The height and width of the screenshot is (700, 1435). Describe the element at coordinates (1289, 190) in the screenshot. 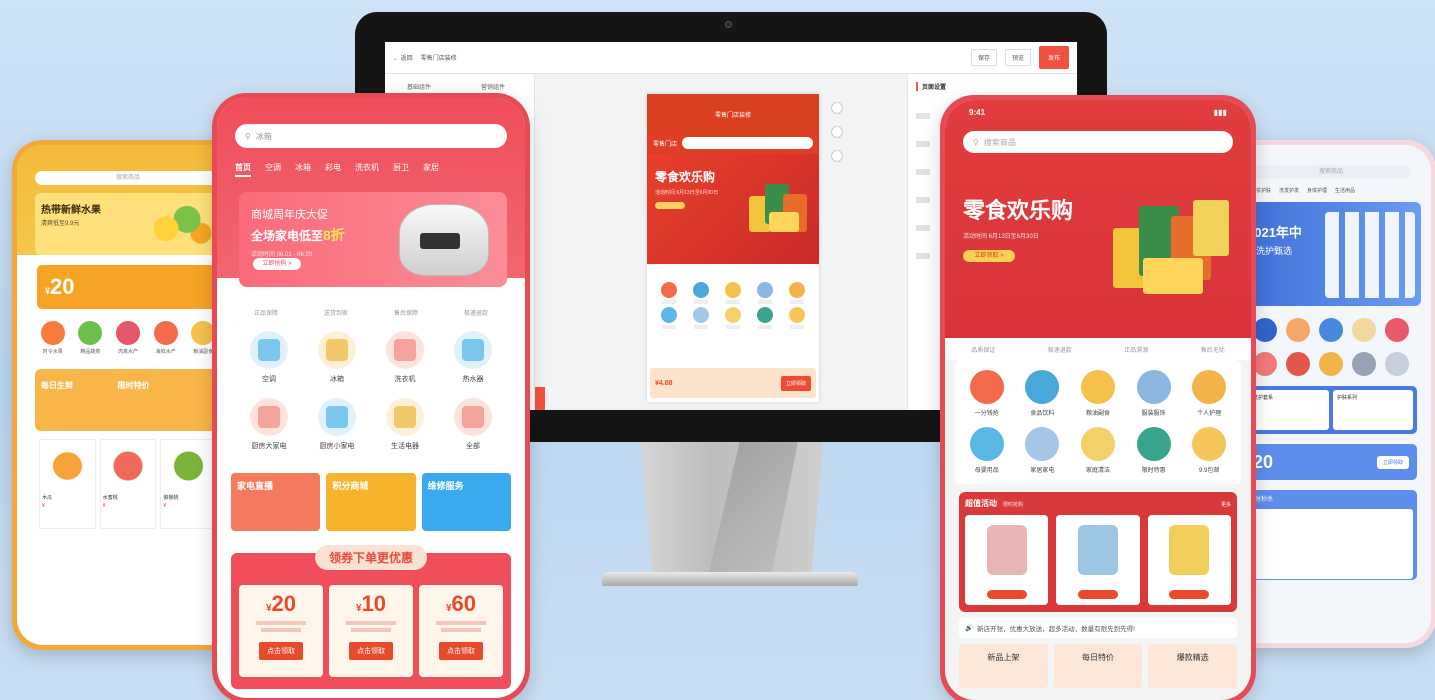

I see `tab: 洗发护发` at that location.